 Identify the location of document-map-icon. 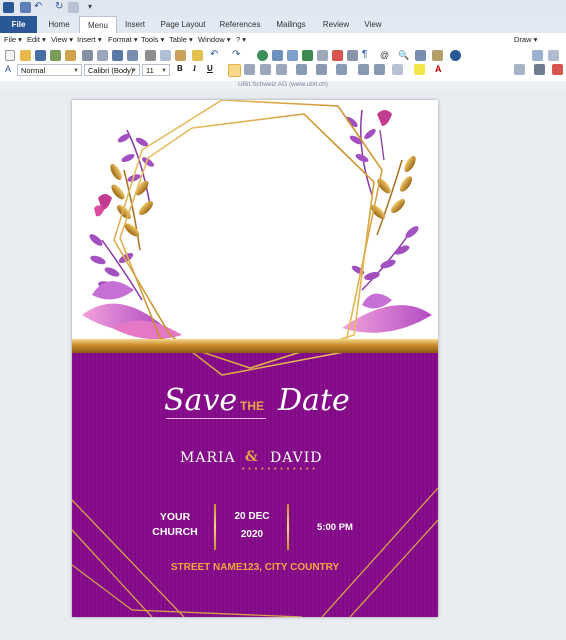
(352, 55).